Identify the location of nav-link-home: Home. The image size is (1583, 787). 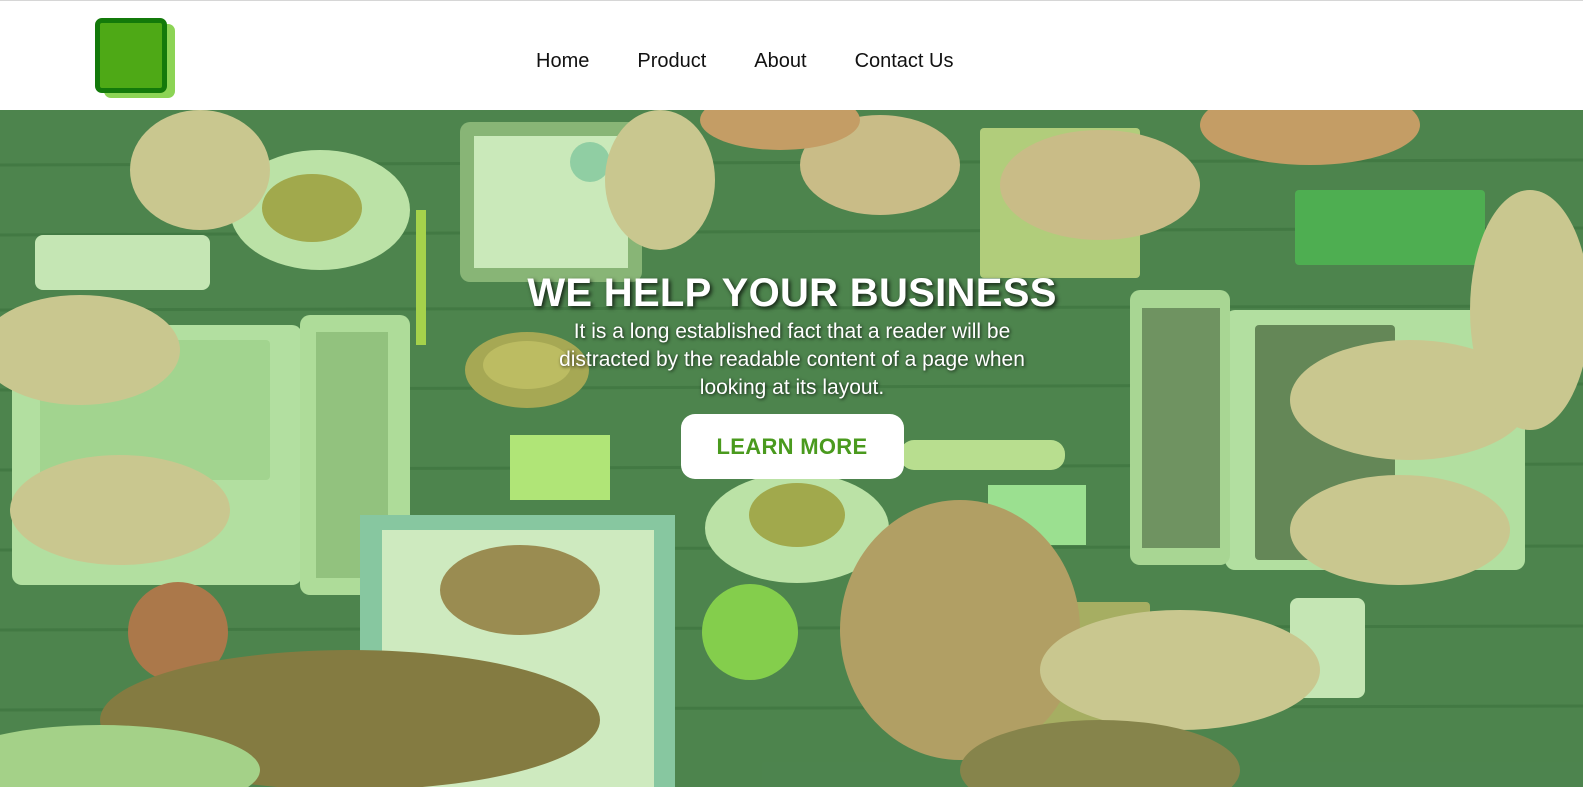
(562, 61).